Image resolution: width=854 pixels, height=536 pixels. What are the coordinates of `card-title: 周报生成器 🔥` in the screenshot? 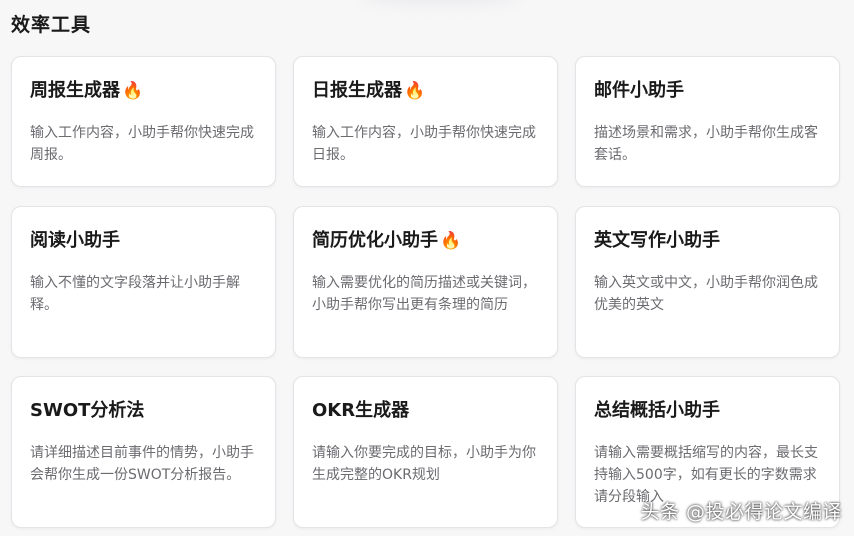 It's located at (143, 91).